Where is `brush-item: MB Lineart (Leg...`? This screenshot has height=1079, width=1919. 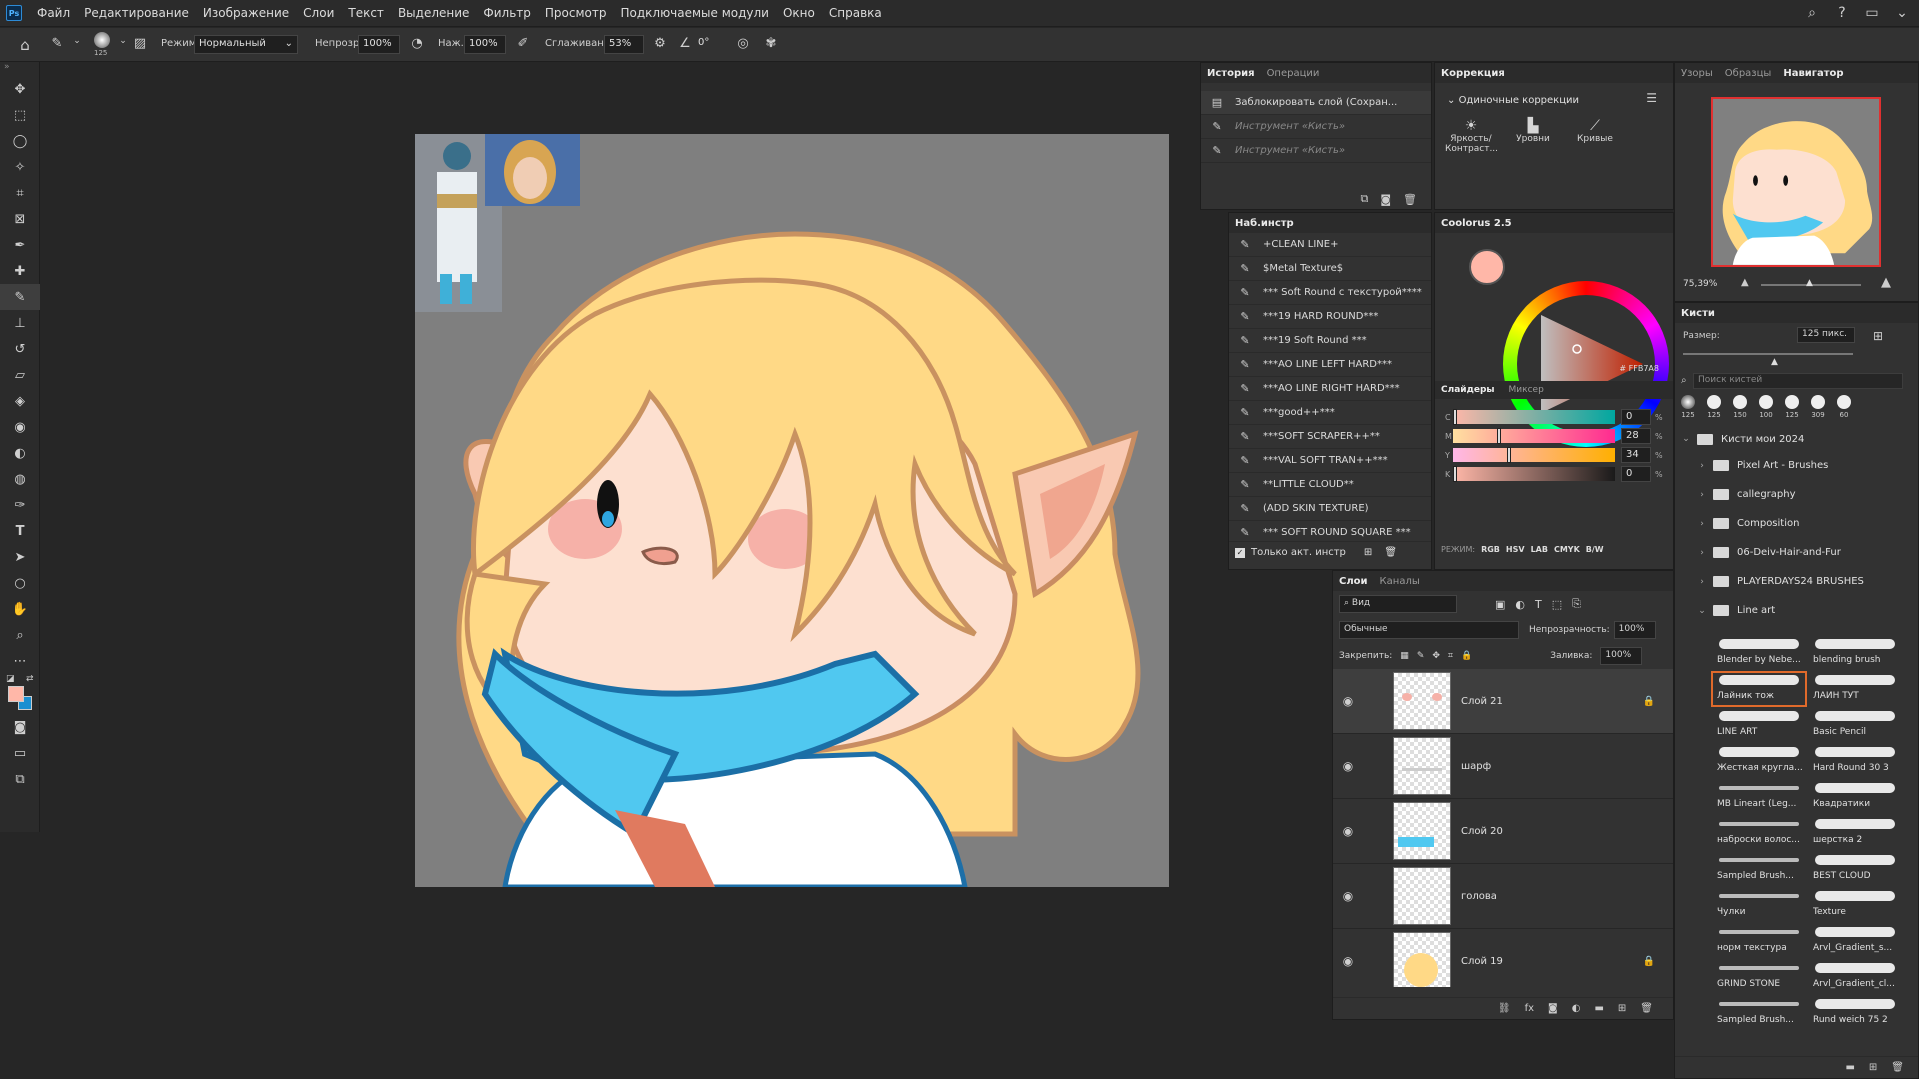 brush-item: MB Lineart (Leg... is located at coordinates (1759, 797).